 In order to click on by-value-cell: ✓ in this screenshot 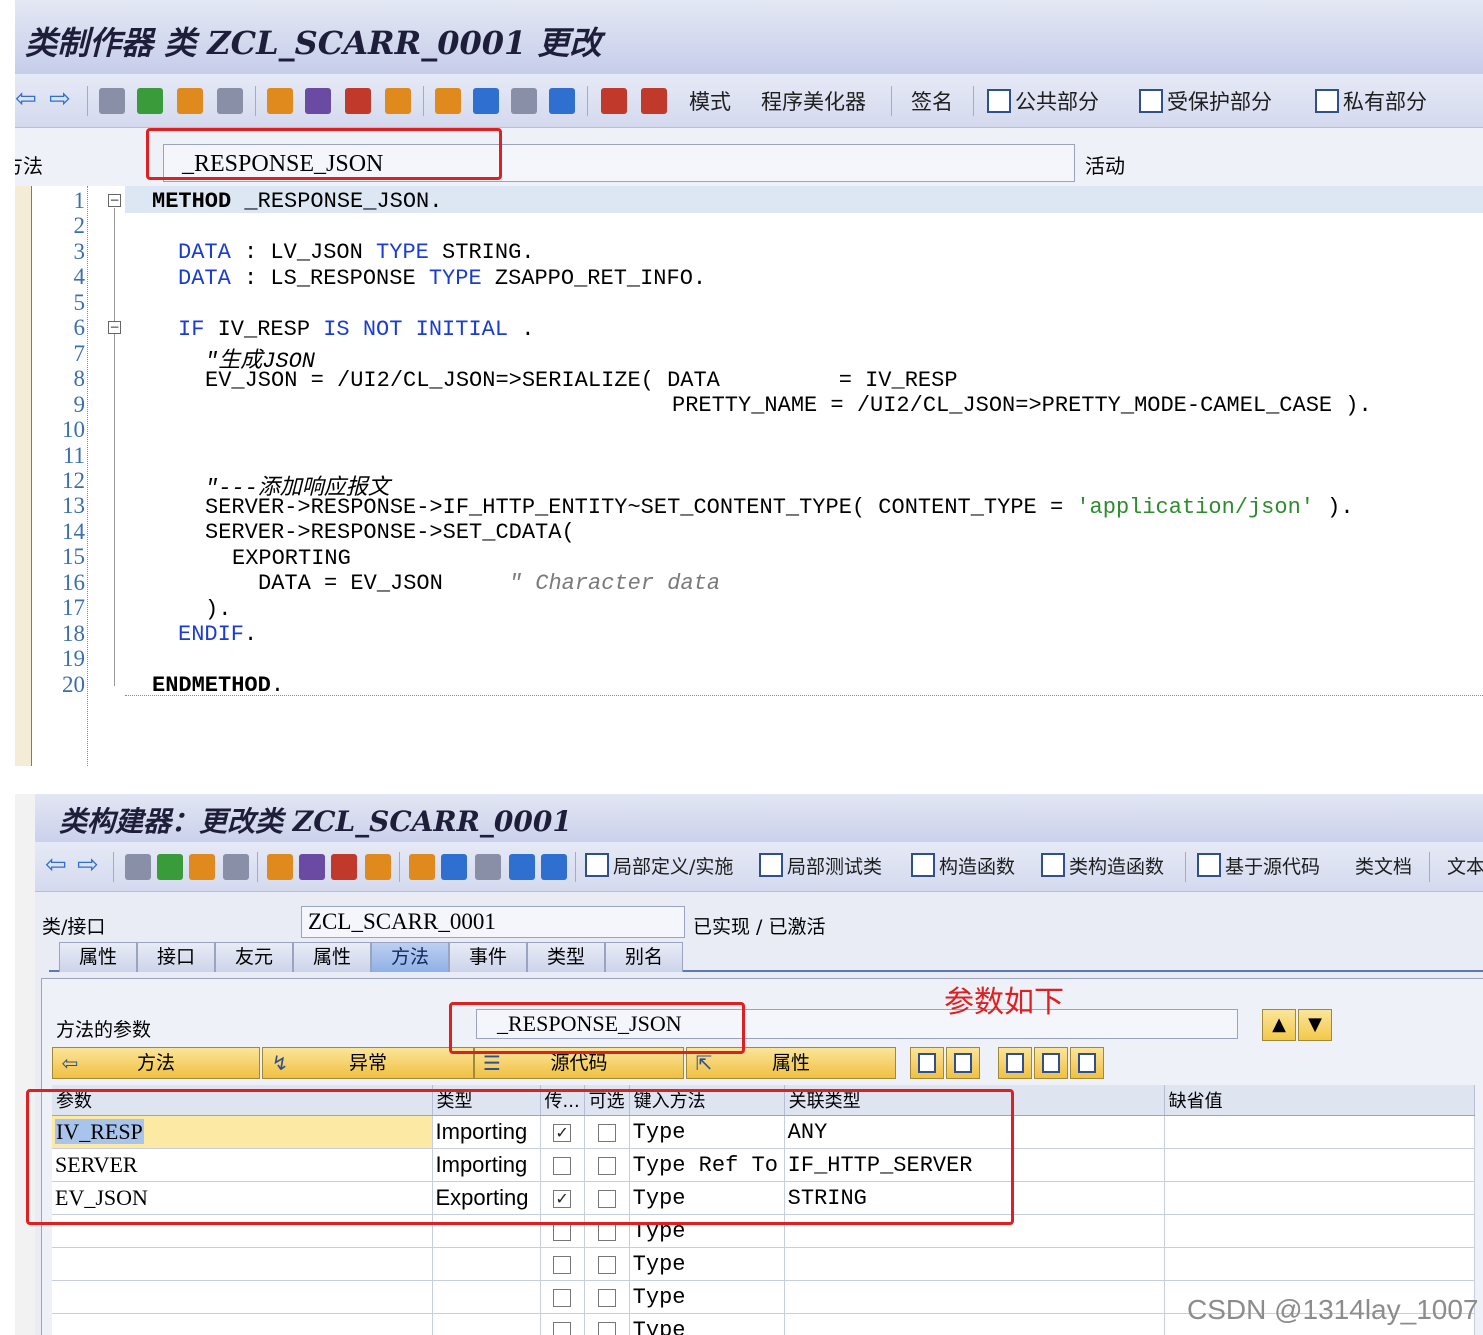, I will do `click(562, 1198)`.